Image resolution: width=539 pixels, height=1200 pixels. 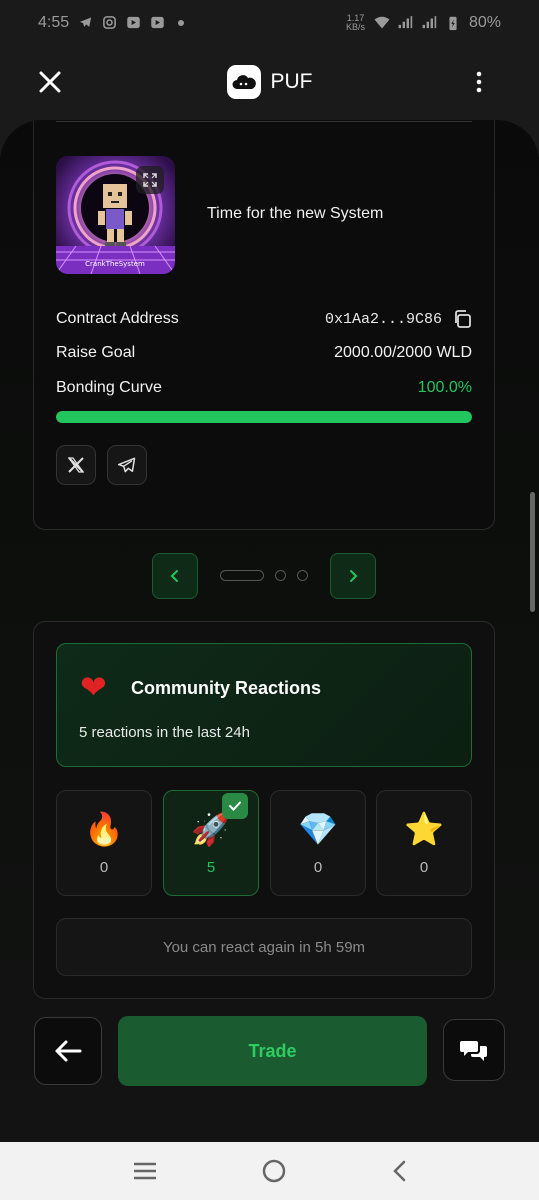 I want to click on copy-icon, so click(x=462, y=319).